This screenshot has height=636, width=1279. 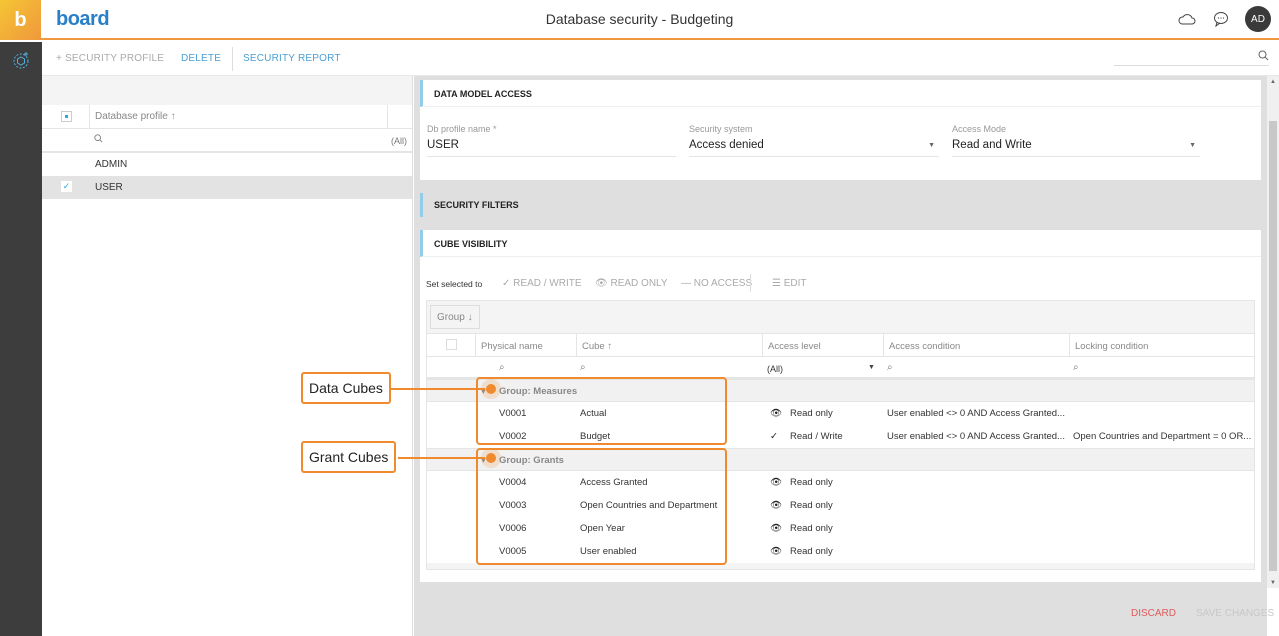 I want to click on data-cubes-marker, so click(x=491, y=389).